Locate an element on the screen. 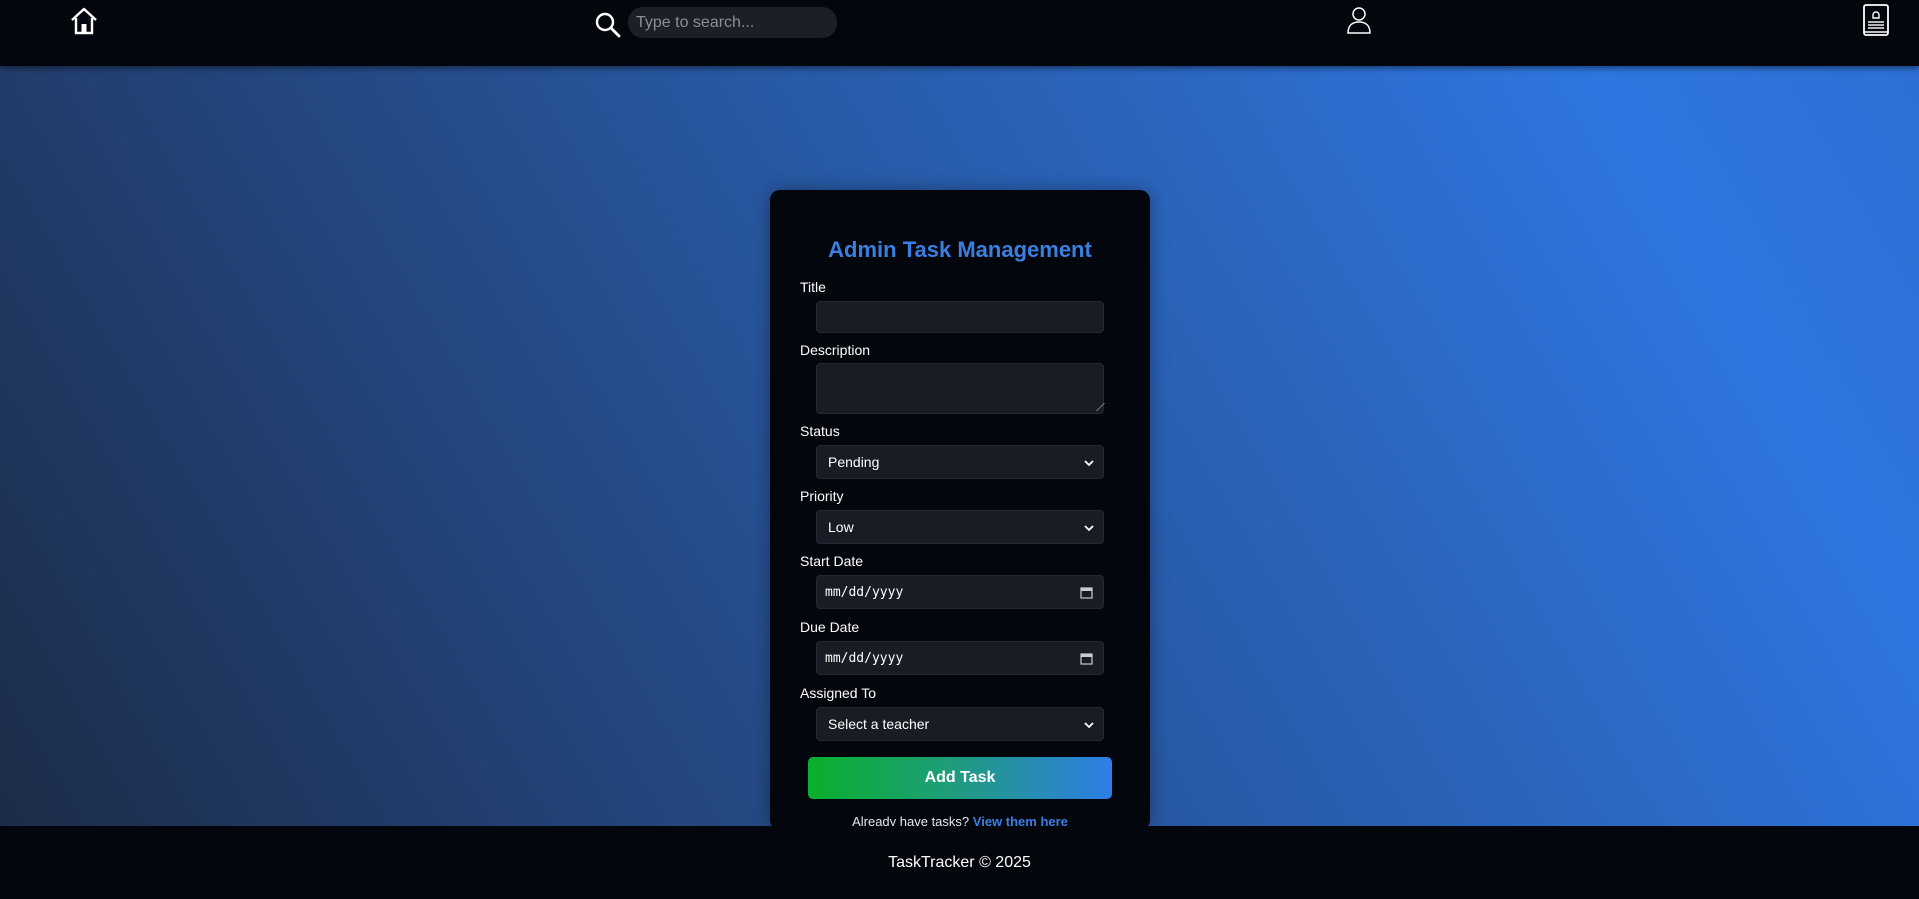 Image resolution: width=1919 pixels, height=899 pixels. search-icon is located at coordinates (608, 25).